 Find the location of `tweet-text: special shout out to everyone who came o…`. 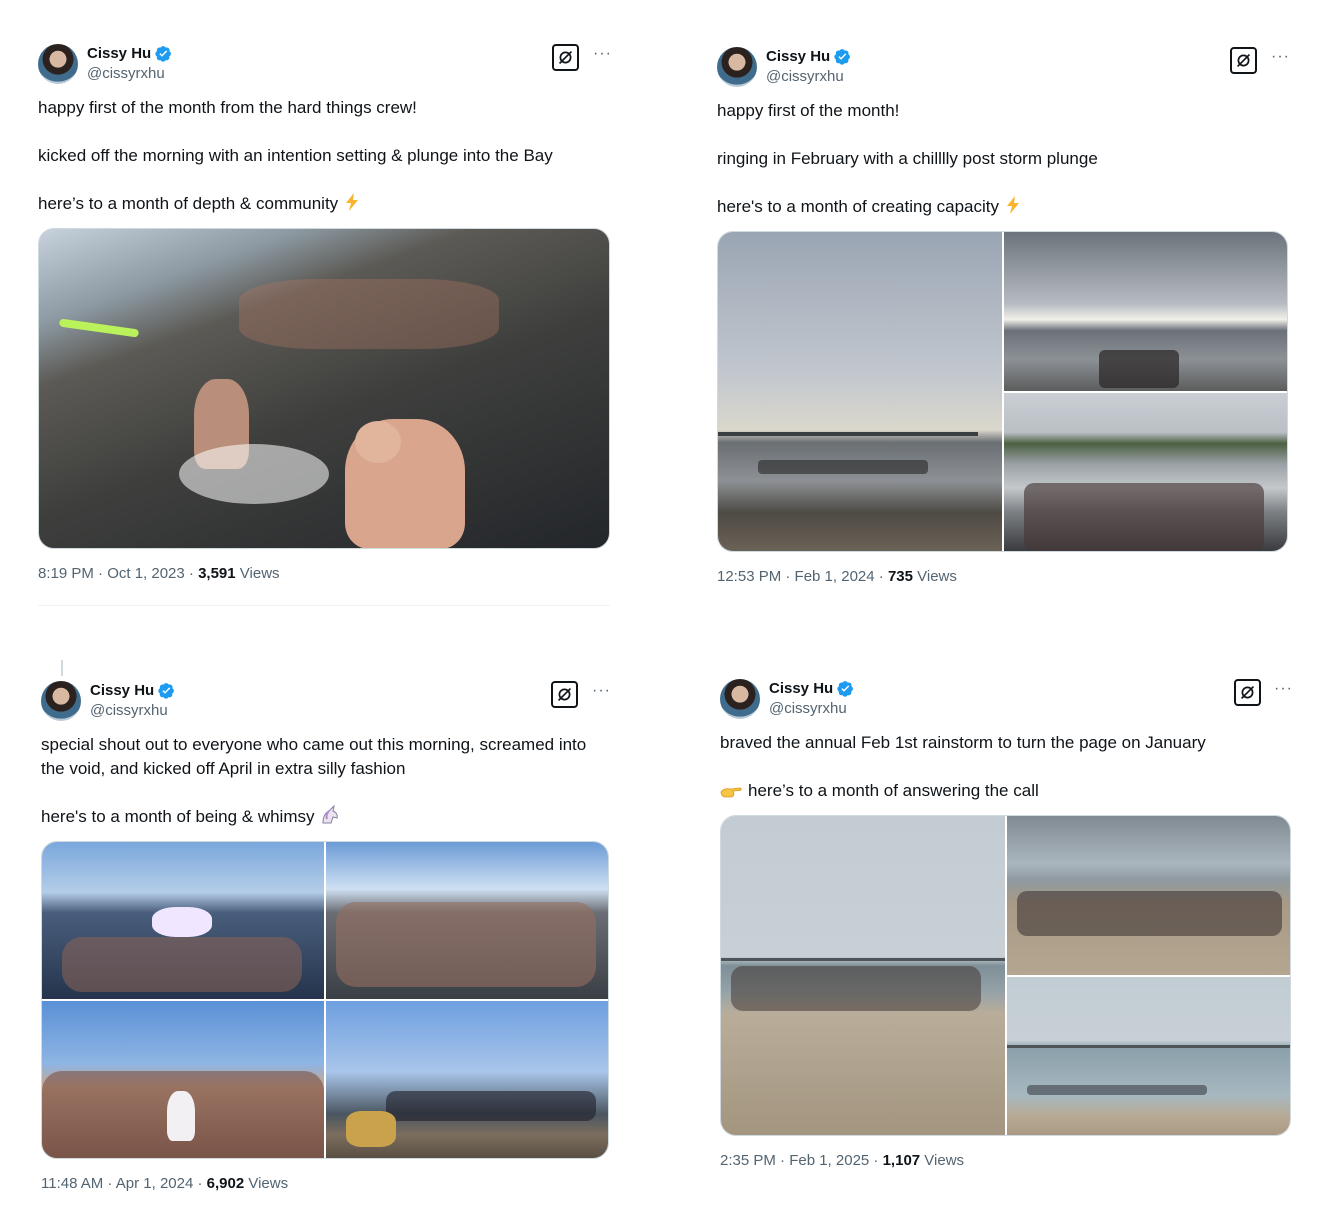

tweet-text: special shout out to everyone who came o… is located at coordinates (325, 781).